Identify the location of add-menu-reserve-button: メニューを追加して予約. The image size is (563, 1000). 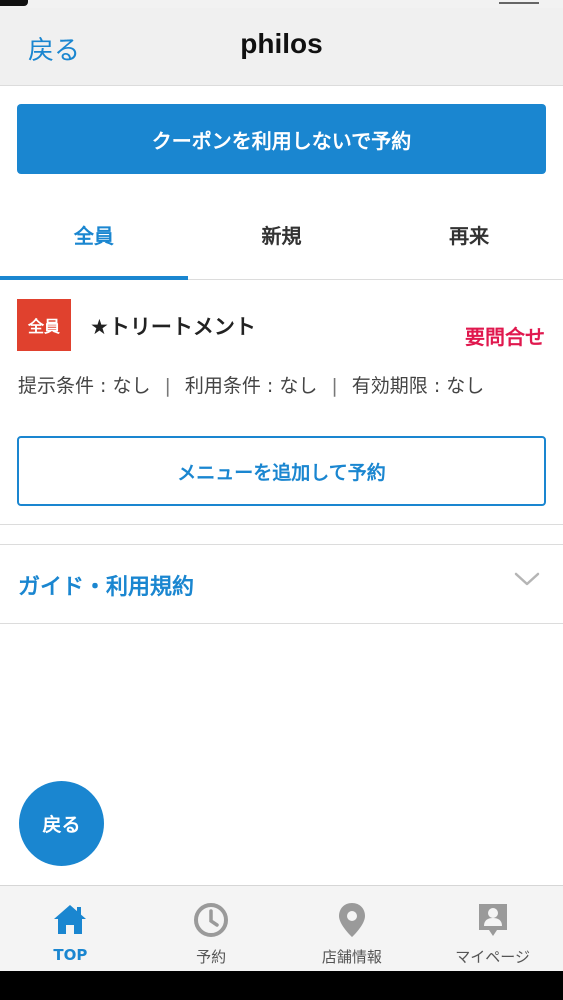
(281, 471).